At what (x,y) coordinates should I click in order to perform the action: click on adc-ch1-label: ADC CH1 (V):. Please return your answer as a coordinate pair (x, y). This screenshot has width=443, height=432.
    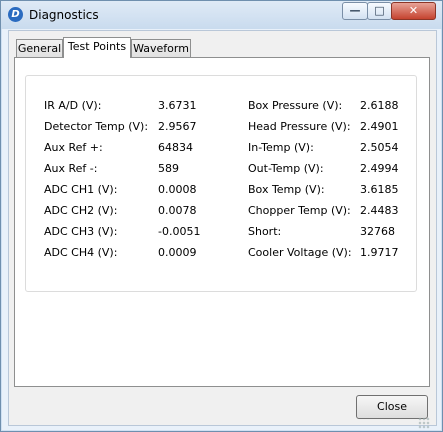
    Looking at the image, I should click on (81, 189).